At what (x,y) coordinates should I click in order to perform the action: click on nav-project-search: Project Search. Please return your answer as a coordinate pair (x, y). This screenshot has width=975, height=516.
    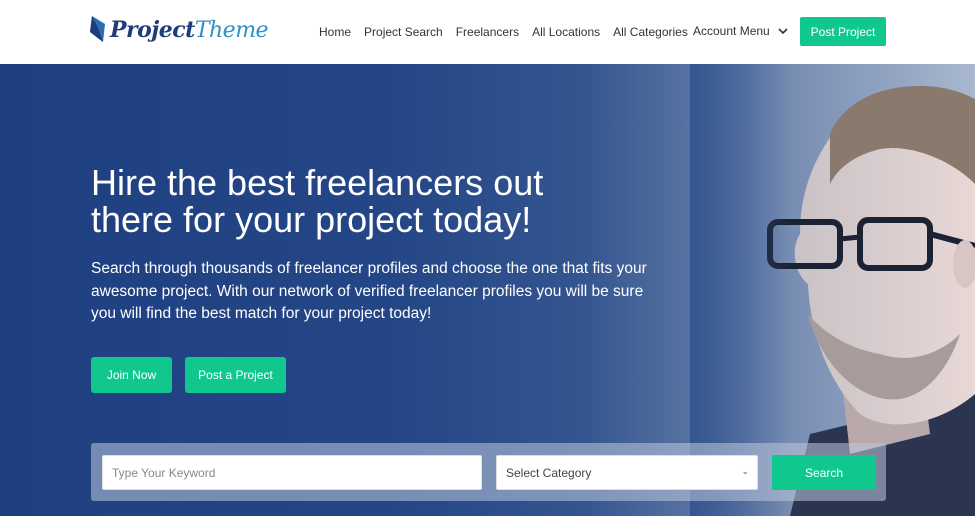
    Looking at the image, I should click on (403, 32).